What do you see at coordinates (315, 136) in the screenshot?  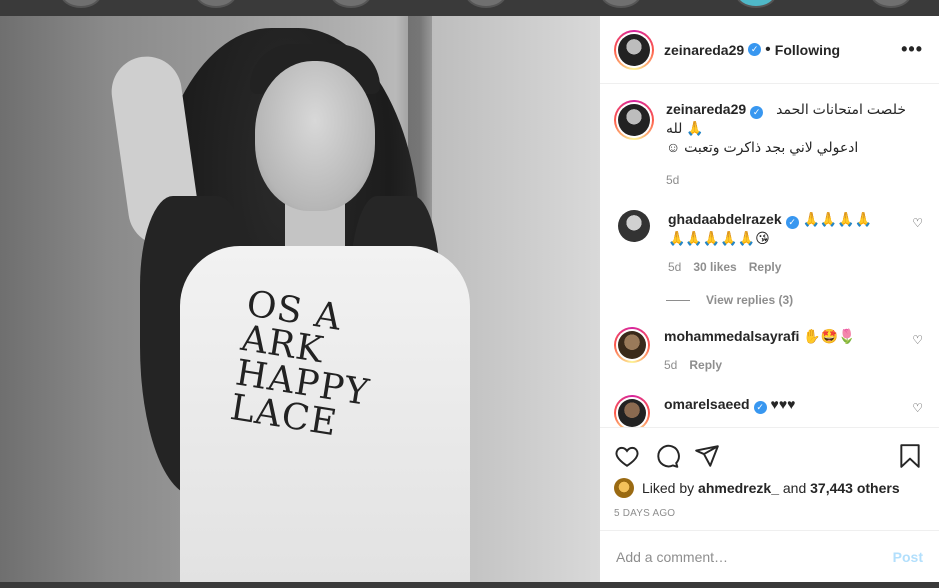 I see `photo-face` at bounding box center [315, 136].